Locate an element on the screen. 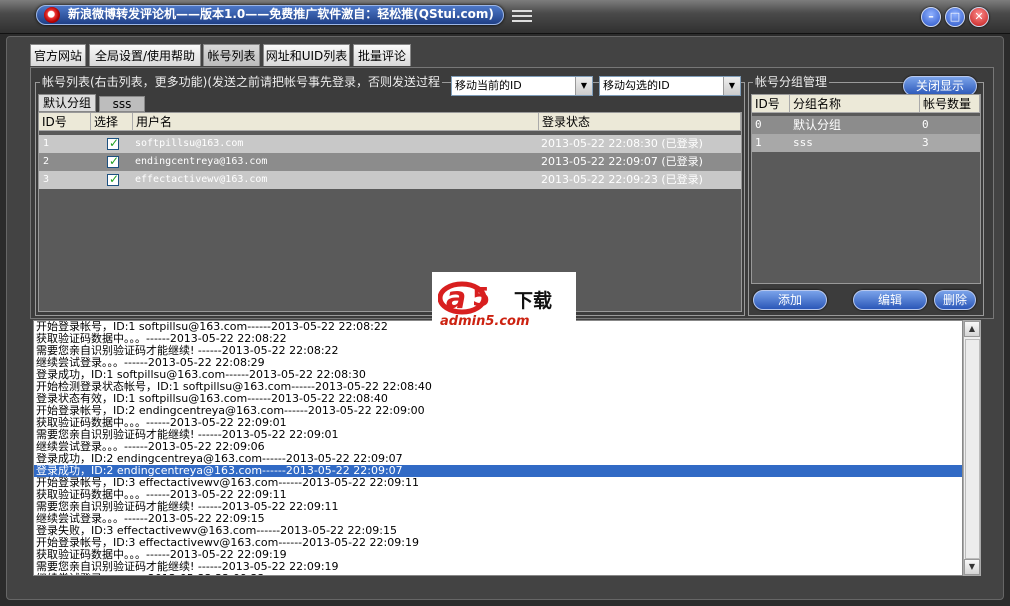  group-mgmt-label: 帐号分组管理 is located at coordinates (791, 82).